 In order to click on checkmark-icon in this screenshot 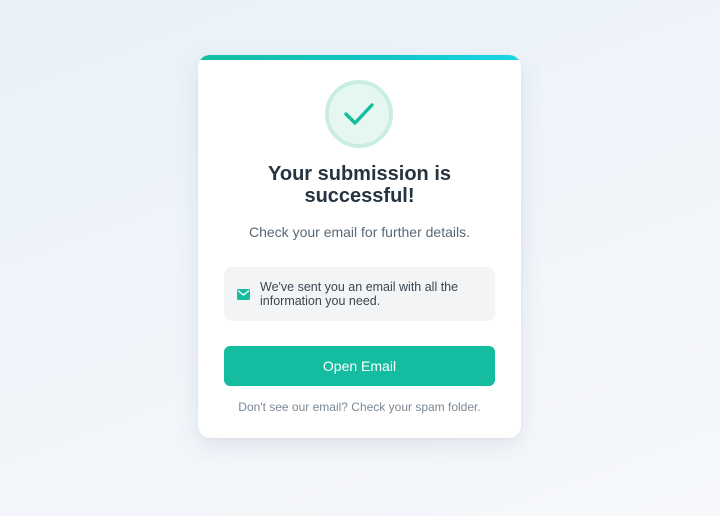, I will do `click(359, 114)`.